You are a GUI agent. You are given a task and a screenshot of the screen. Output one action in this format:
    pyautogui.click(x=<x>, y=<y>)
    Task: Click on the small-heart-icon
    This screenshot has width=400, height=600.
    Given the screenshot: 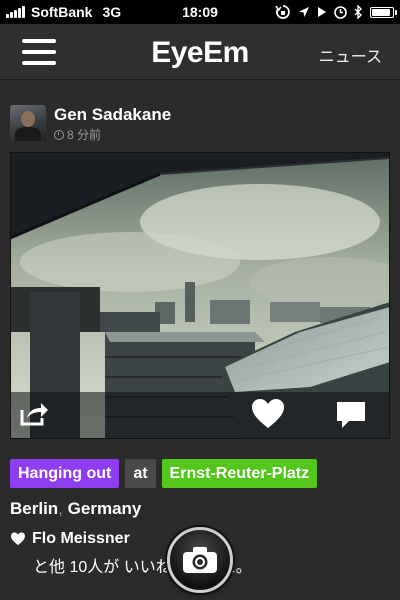 What is the action you would take?
    pyautogui.click(x=18, y=539)
    